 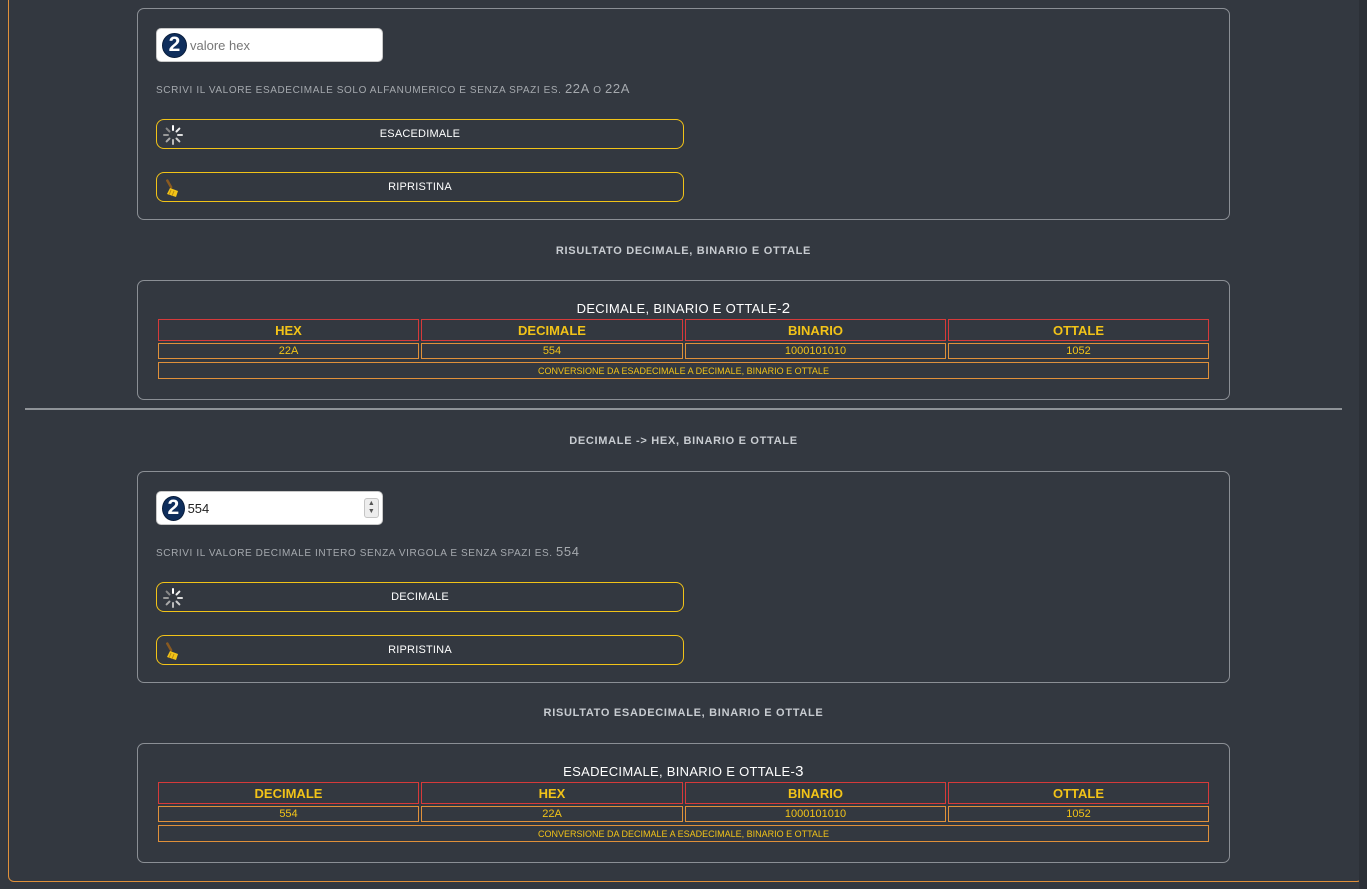 I want to click on hex-table-cell: 554, so click(x=552, y=351).